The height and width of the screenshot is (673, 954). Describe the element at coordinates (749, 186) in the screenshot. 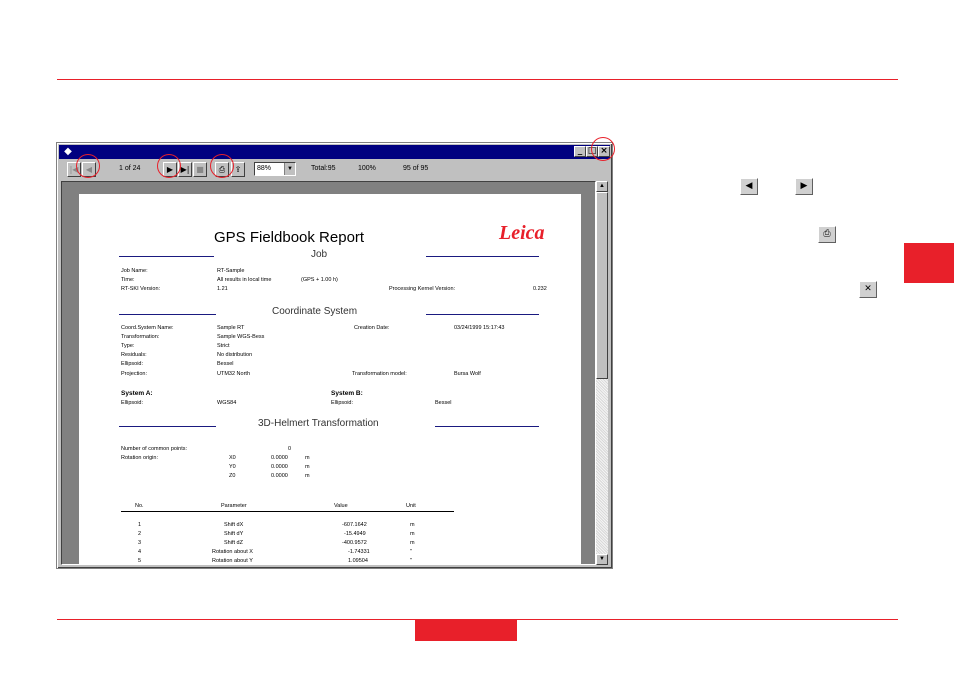

I see `previous-page-icon: ◀` at that location.